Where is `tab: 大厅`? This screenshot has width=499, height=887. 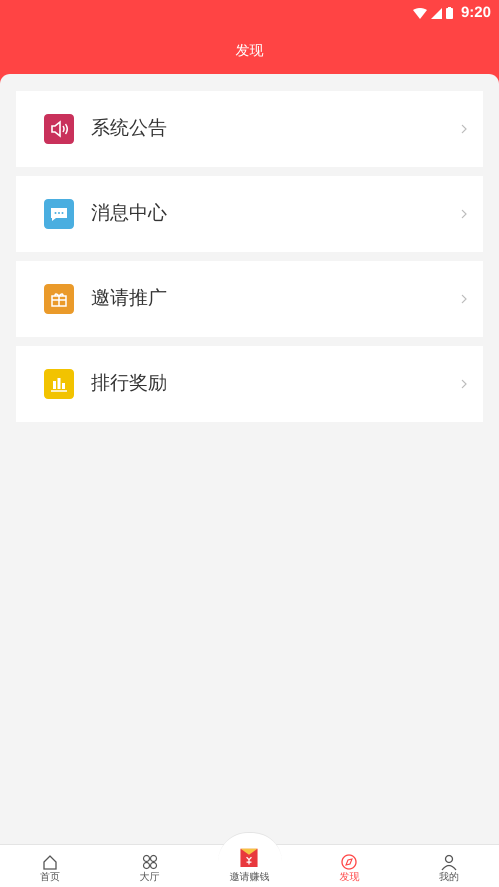
tab: 大厅 is located at coordinates (150, 866).